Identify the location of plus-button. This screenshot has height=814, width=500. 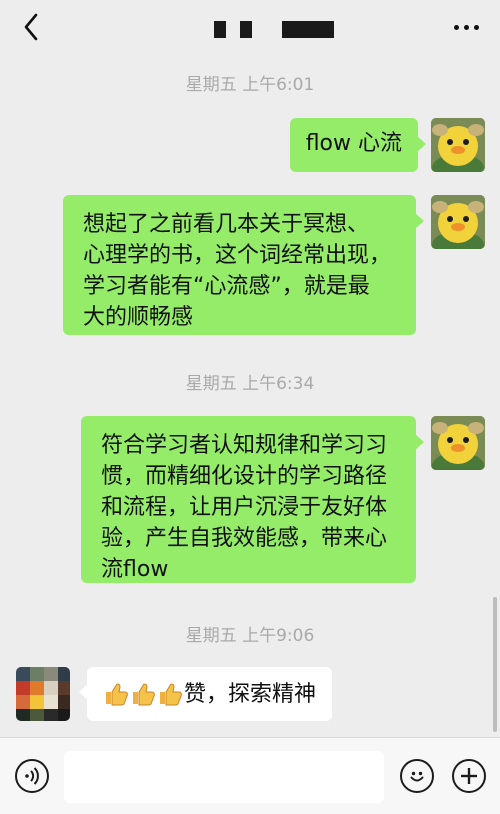
(469, 776).